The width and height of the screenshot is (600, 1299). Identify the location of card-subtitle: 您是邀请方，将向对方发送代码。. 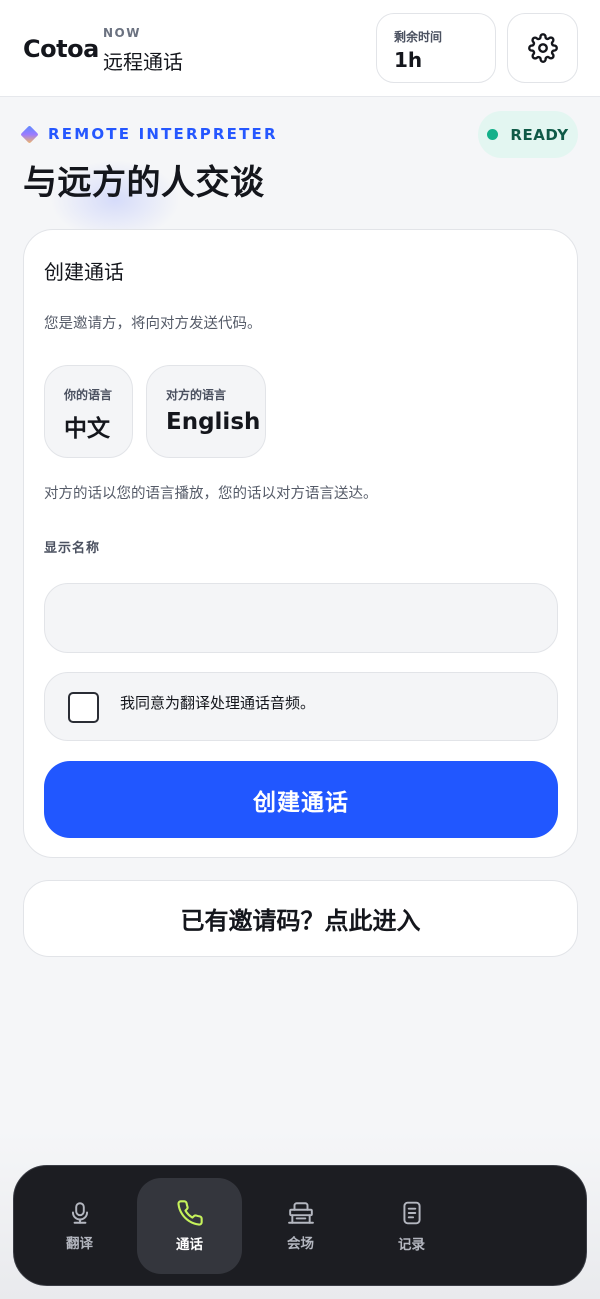
(153, 324).